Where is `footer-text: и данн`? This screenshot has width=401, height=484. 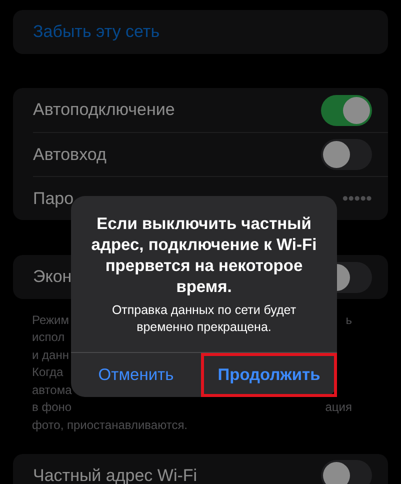 footer-text: и данн is located at coordinates (50, 355).